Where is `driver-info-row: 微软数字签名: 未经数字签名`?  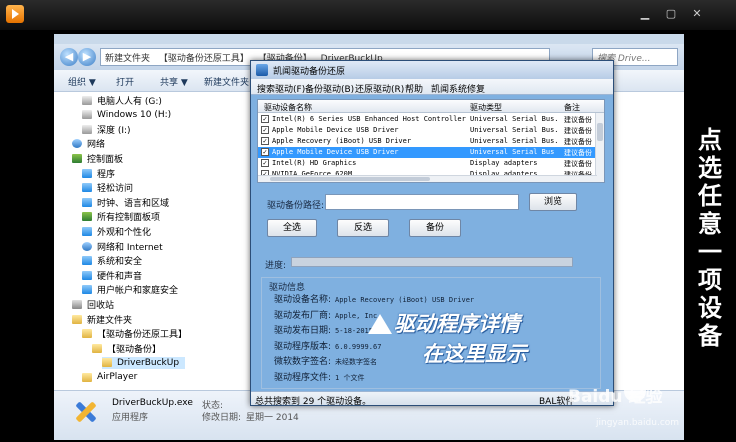 driver-info-row: 微软数字签名: 未经数字签名 is located at coordinates (325, 360).